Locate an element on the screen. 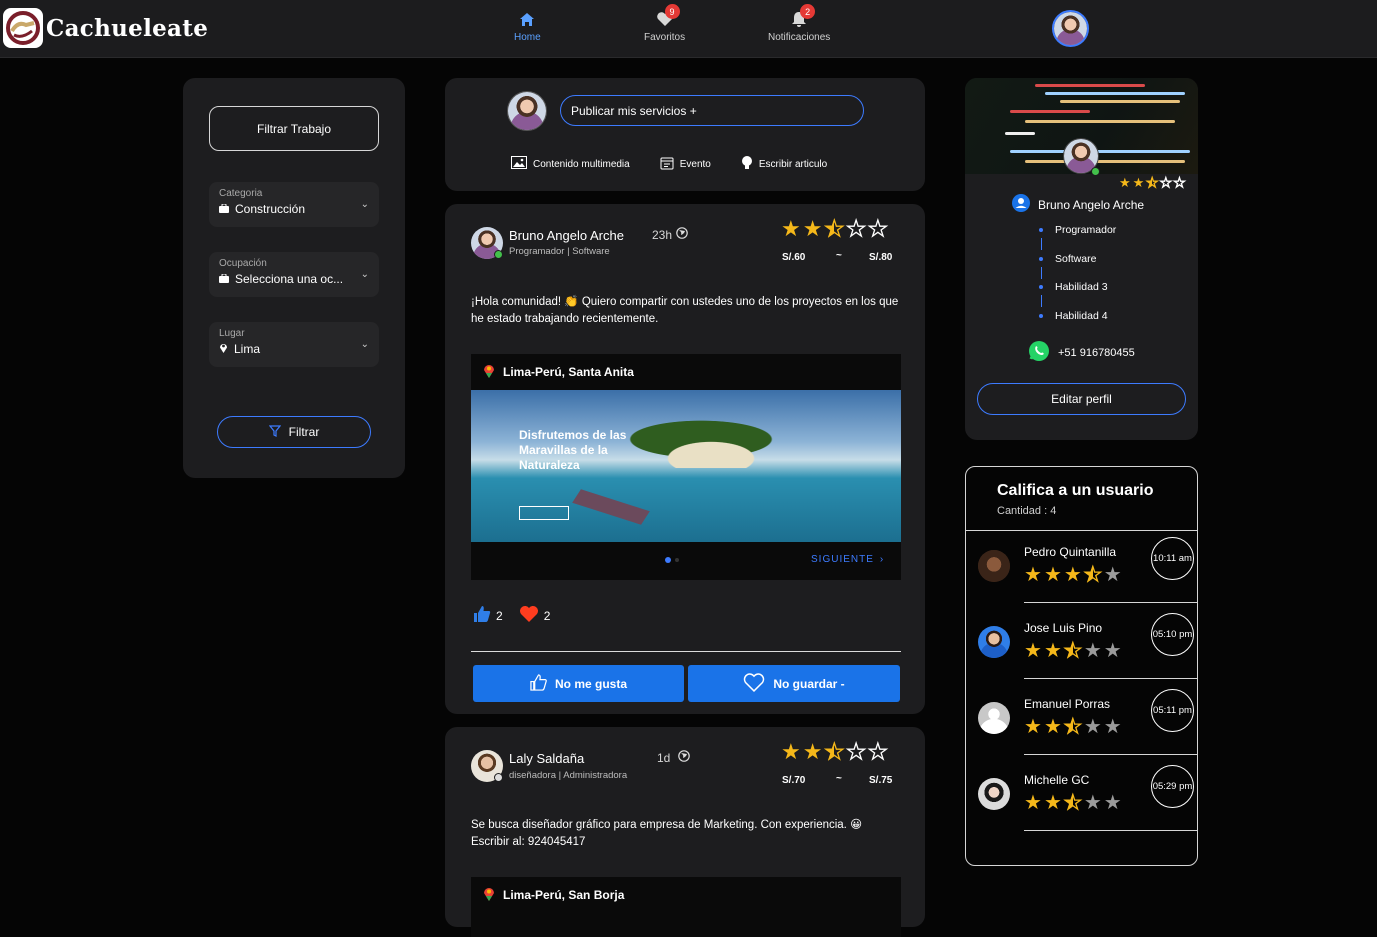 The height and width of the screenshot is (937, 1377). media-location: Lima-Perú, Santa Anita is located at coordinates (558, 372).